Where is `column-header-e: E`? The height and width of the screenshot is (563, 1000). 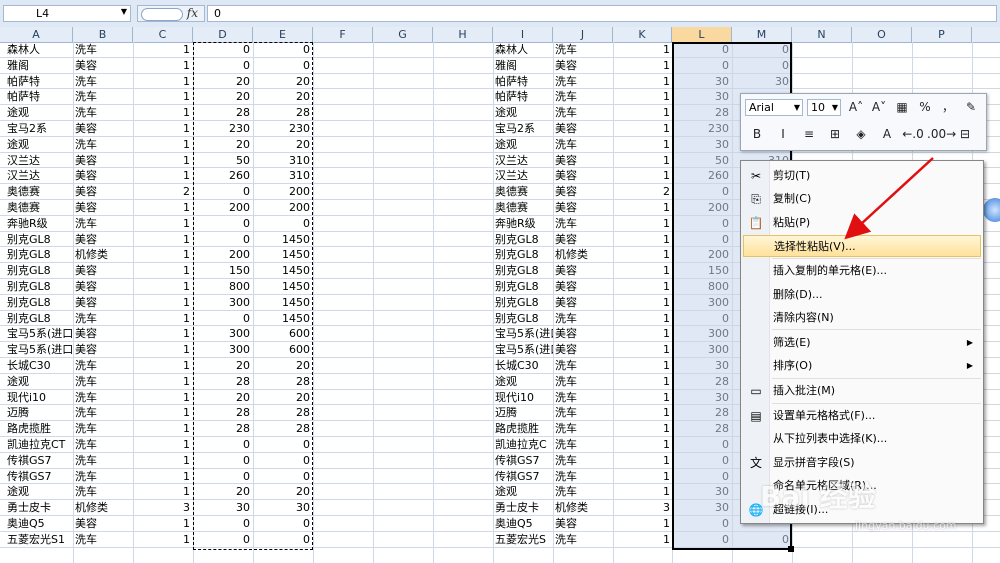
column-header-e: E is located at coordinates (283, 34).